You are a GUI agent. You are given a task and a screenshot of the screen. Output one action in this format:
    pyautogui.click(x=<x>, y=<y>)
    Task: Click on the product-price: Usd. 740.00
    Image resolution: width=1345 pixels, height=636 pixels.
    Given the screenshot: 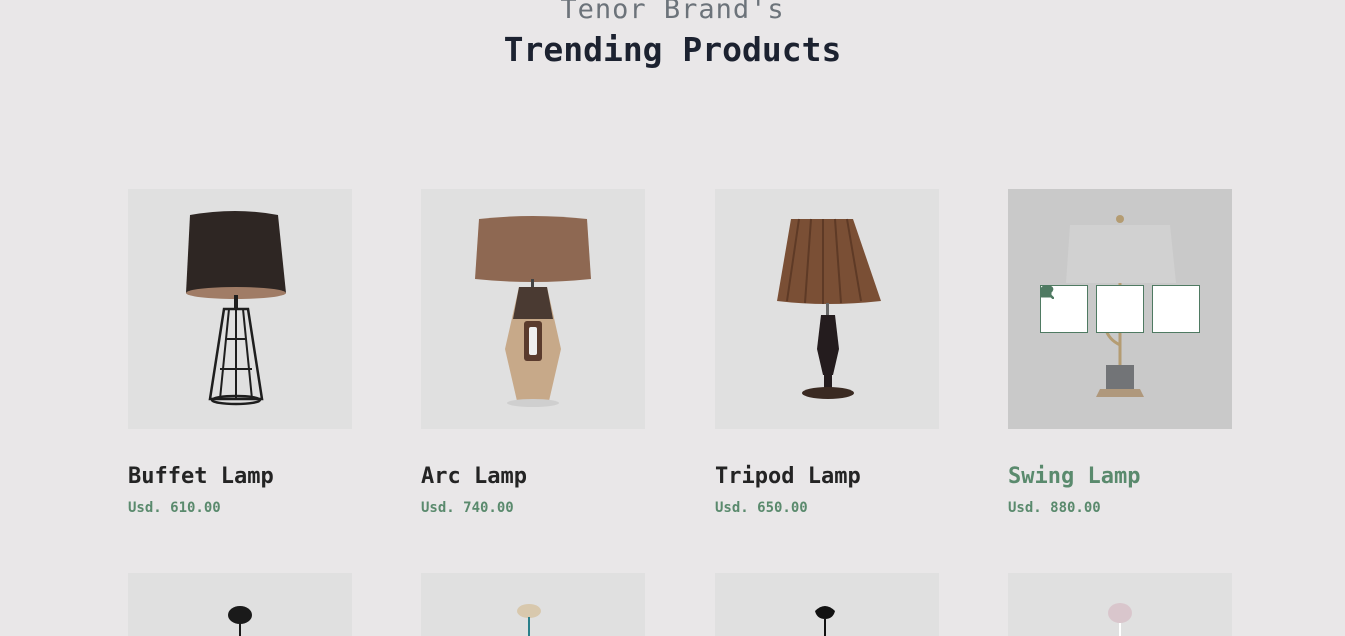 What is the action you would take?
    pyautogui.click(x=467, y=508)
    